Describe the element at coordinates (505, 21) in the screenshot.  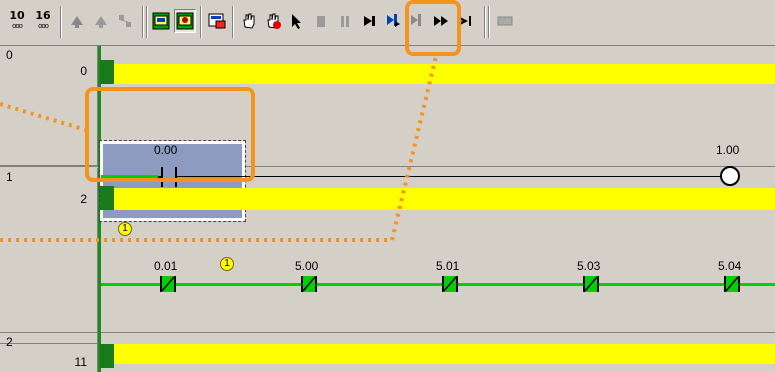
I see `comment-icon` at that location.